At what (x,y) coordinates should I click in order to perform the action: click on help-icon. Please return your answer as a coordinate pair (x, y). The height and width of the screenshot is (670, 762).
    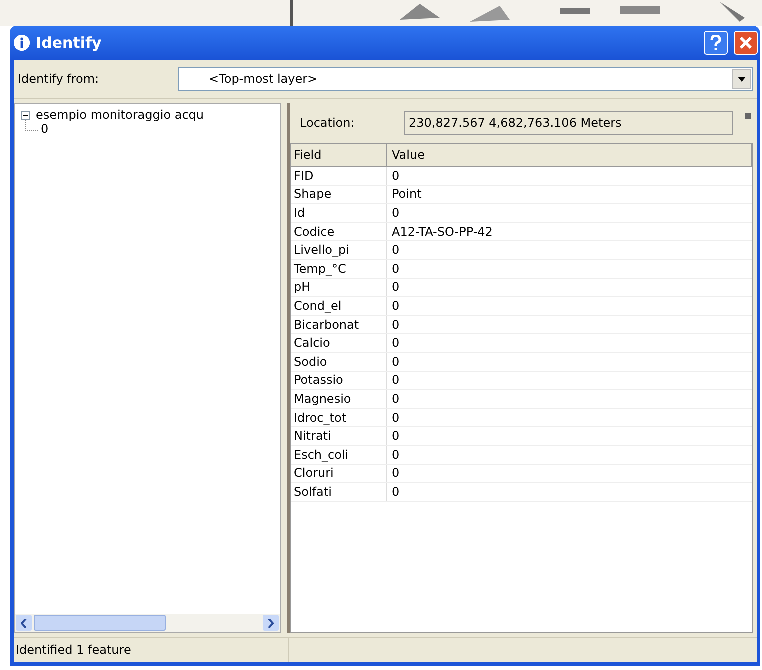
    Looking at the image, I should click on (716, 43).